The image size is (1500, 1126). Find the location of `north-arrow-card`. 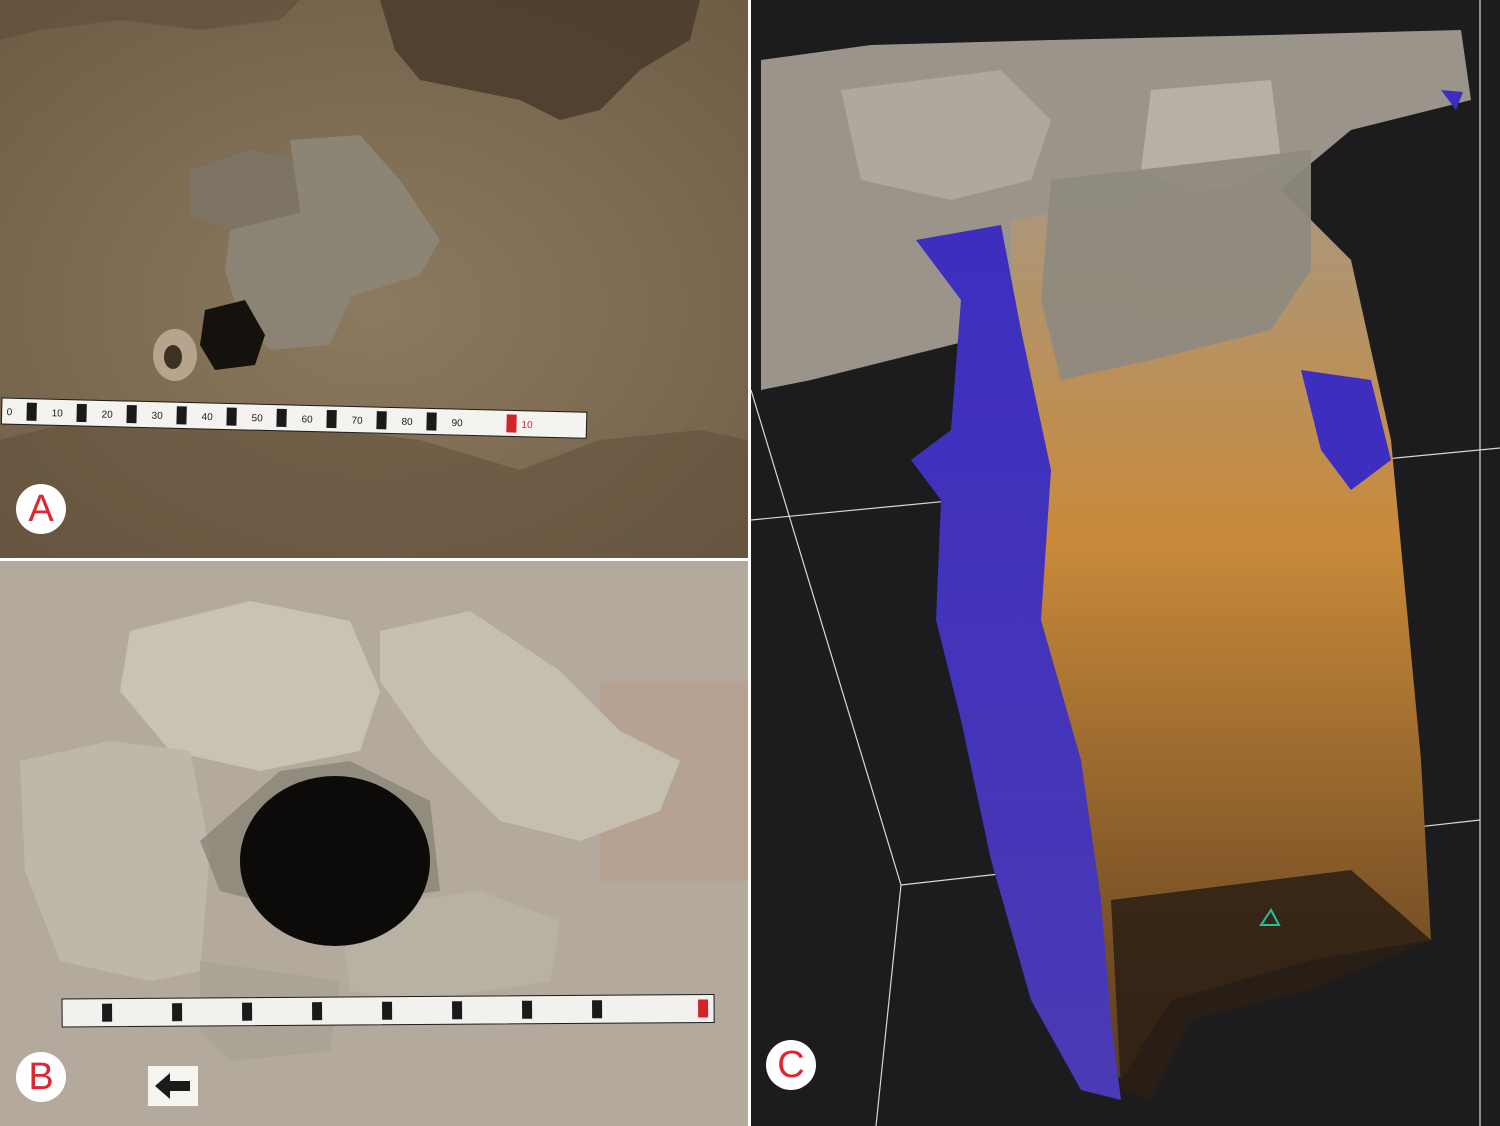

north-arrow-card is located at coordinates (173, 1086).